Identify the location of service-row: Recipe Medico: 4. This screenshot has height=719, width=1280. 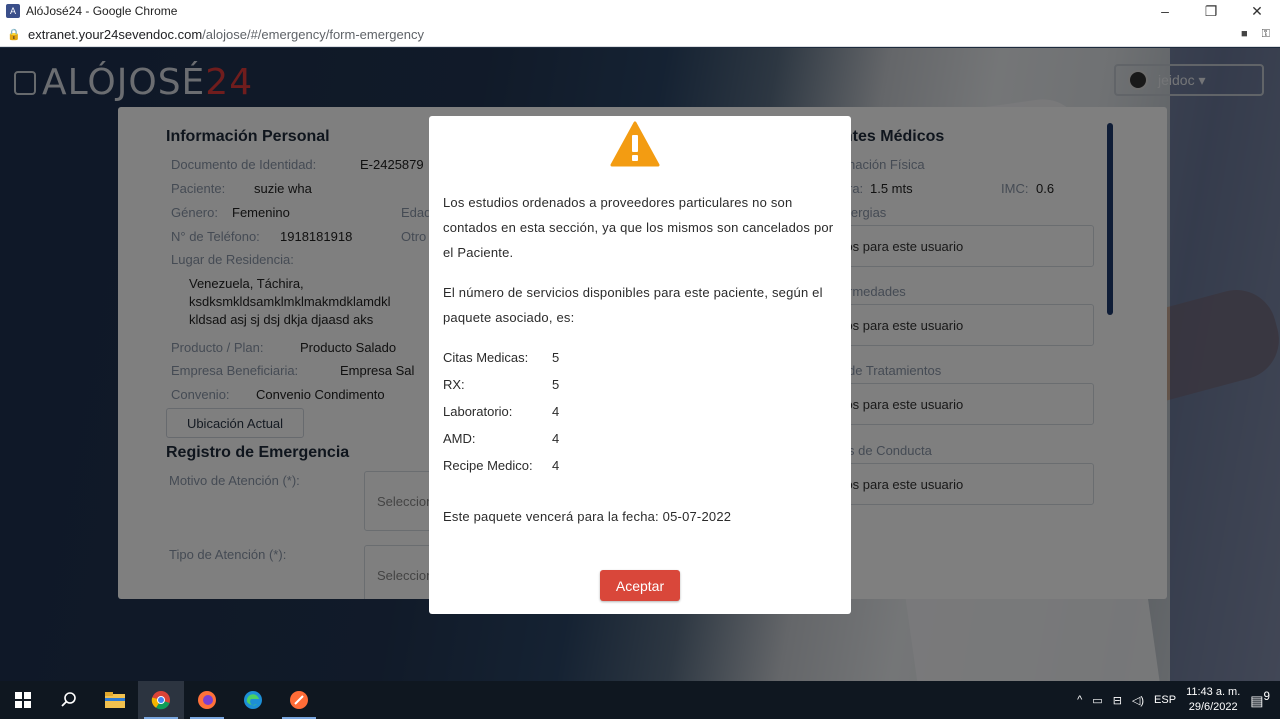
(501, 465).